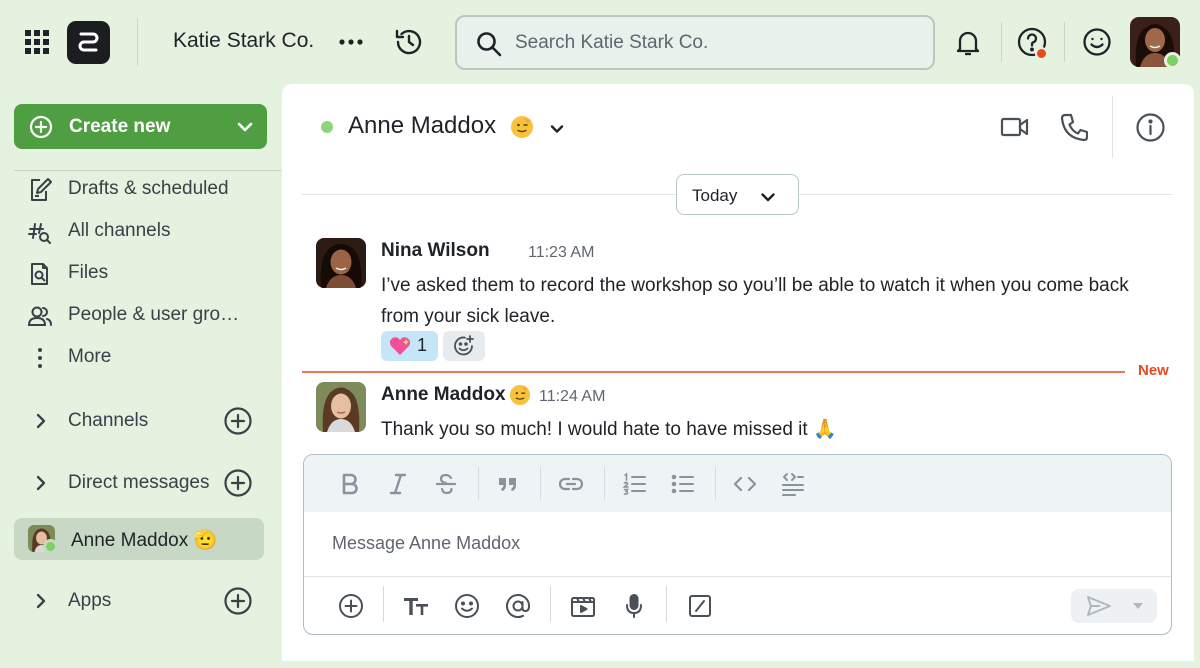 The image size is (1200, 668). I want to click on composer-divider, so click(737, 576).